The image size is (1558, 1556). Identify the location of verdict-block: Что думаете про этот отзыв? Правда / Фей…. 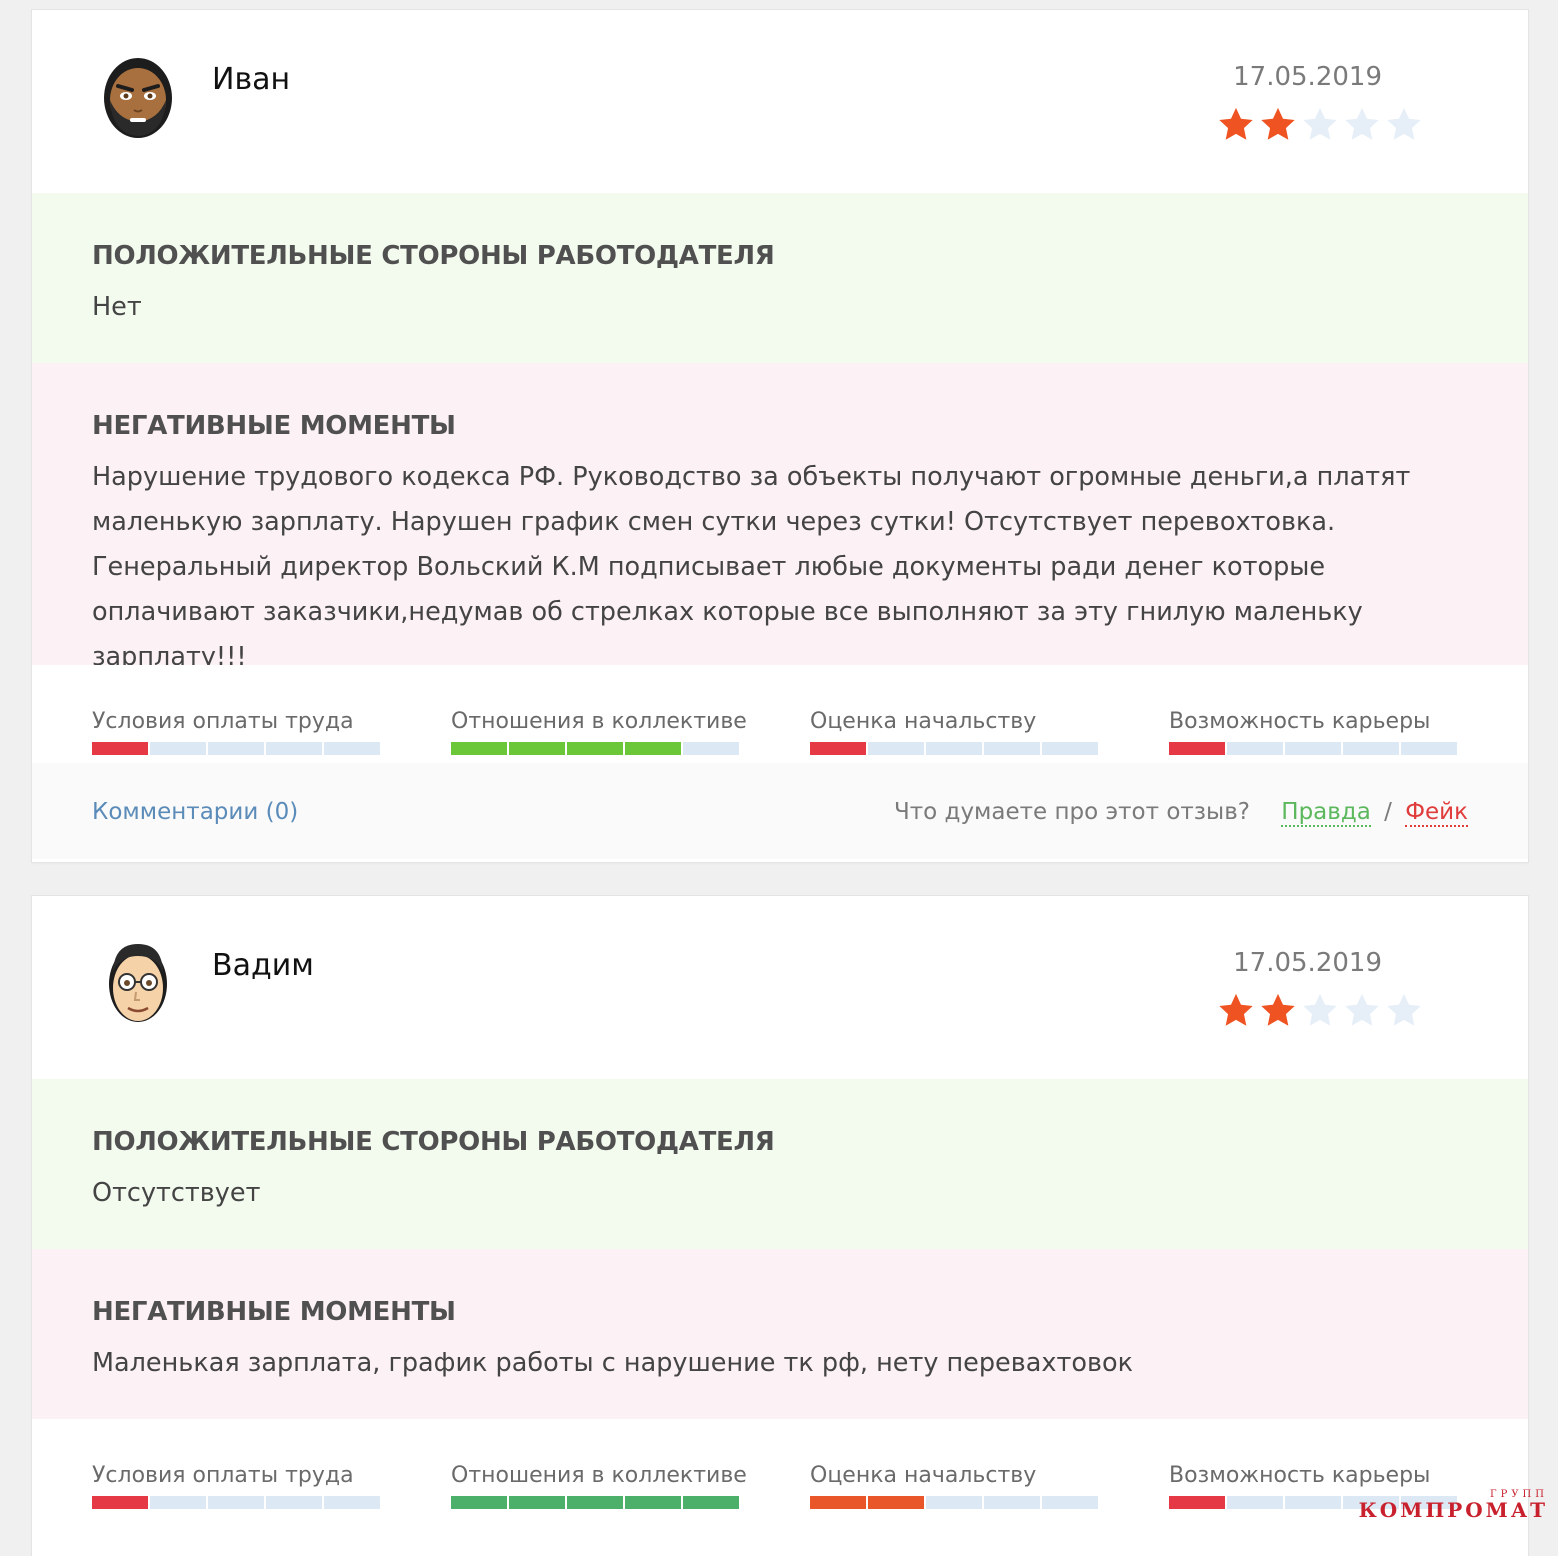
(1181, 813).